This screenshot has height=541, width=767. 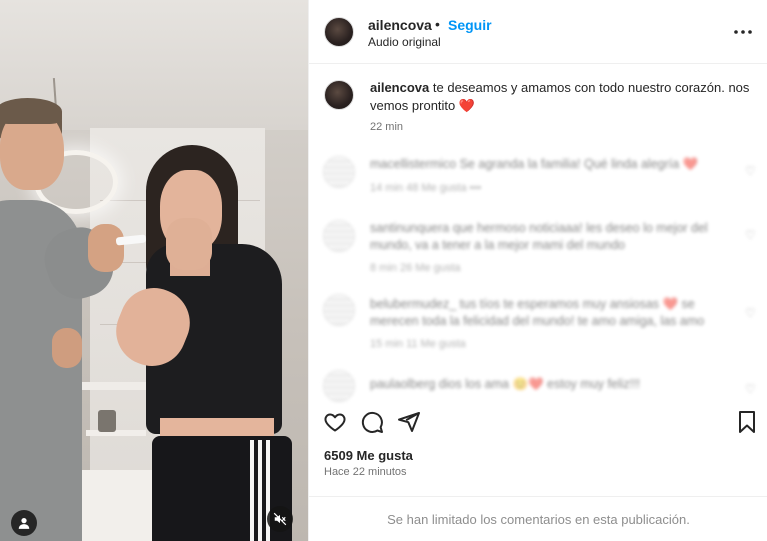 I want to click on comment-bubble-icon, so click(x=372, y=422).